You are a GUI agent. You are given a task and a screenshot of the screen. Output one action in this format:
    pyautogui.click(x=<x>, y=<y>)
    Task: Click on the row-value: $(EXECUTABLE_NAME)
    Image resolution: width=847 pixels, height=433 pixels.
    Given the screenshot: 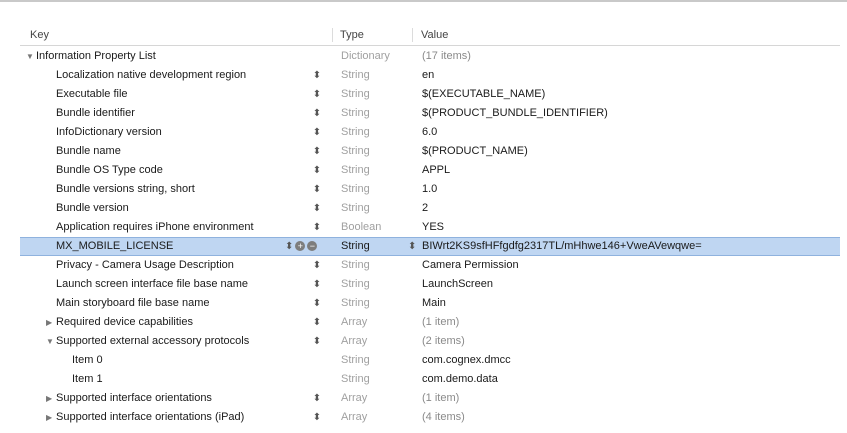 What is the action you would take?
    pyautogui.click(x=483, y=94)
    